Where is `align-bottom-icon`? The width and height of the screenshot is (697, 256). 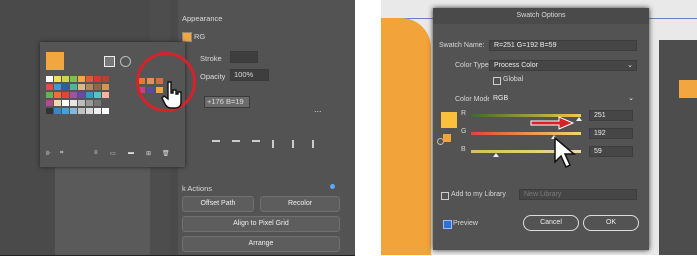 align-bottom-icon is located at coordinates (317, 144).